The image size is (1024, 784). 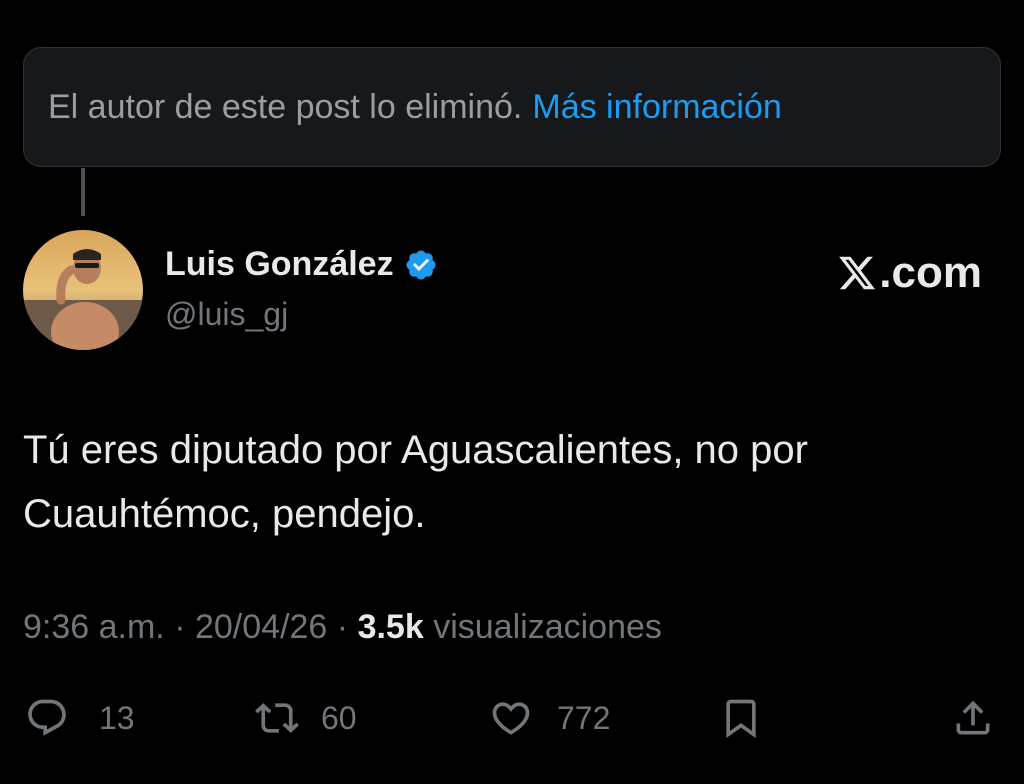 What do you see at coordinates (277, 718) in the screenshot?
I see `repost-icon` at bounding box center [277, 718].